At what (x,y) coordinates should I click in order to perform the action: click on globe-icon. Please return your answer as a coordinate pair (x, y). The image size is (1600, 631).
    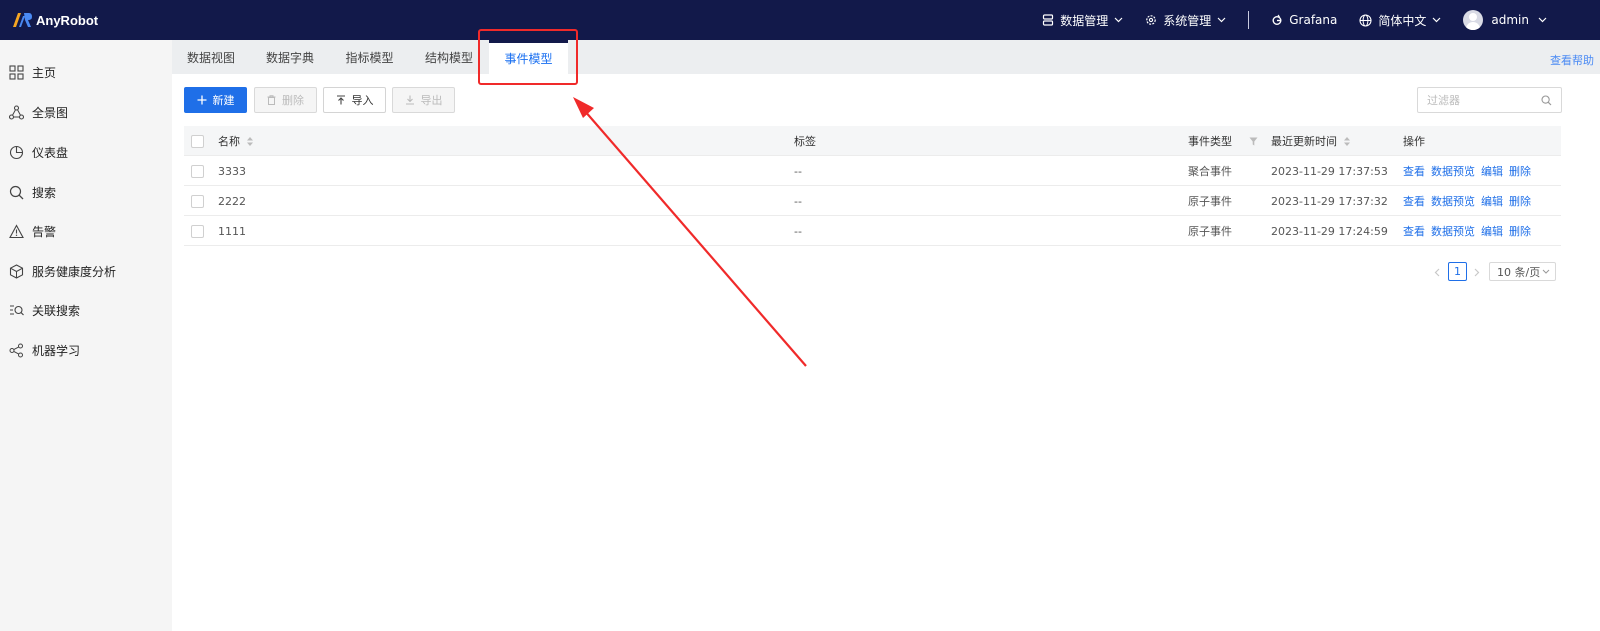
    Looking at the image, I should click on (1365, 20).